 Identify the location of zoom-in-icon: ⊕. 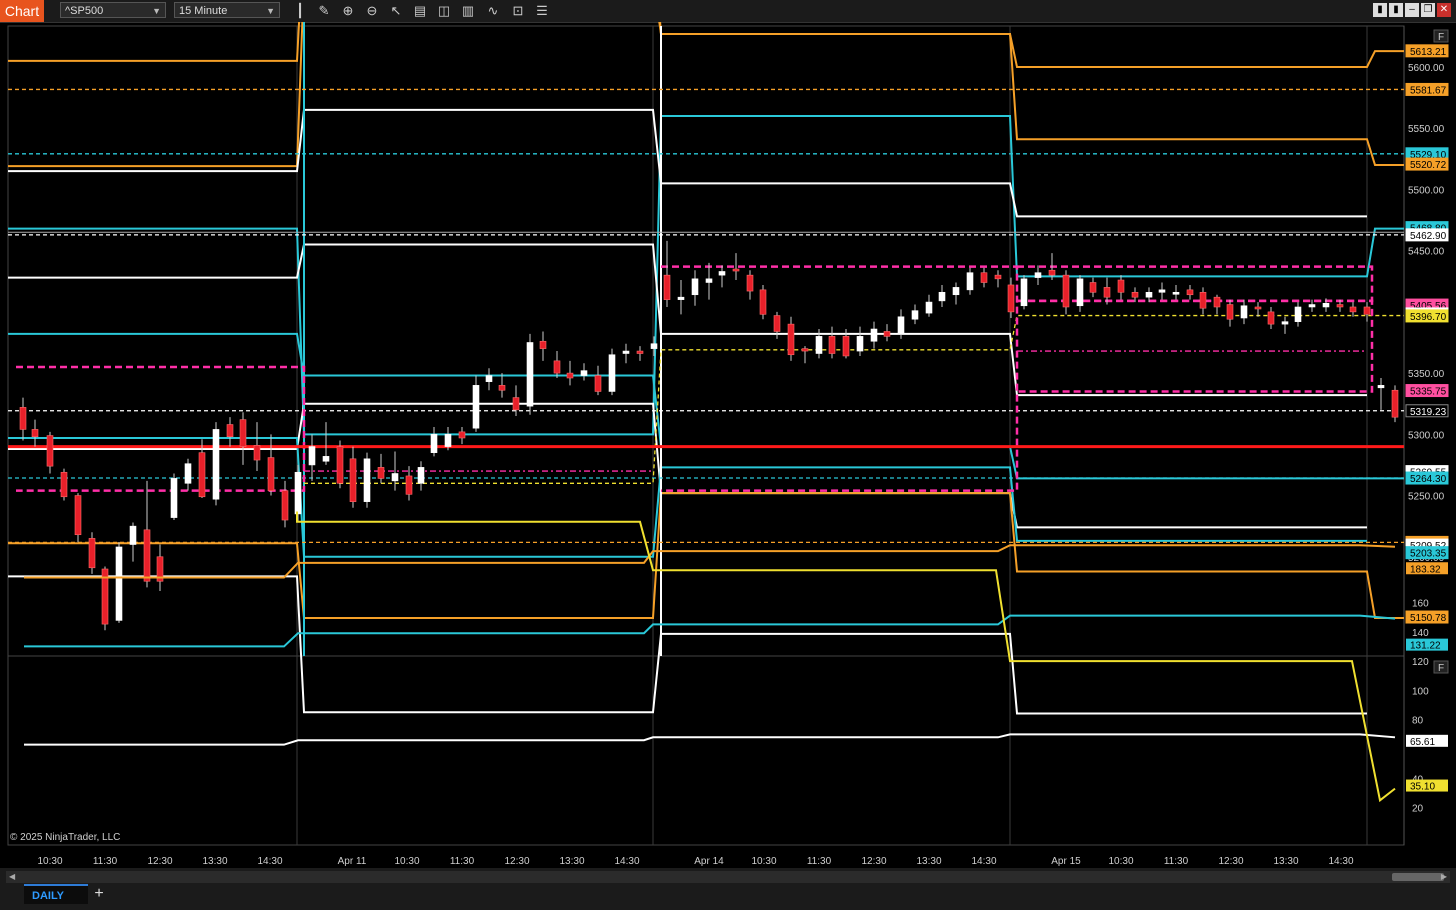
(348, 11).